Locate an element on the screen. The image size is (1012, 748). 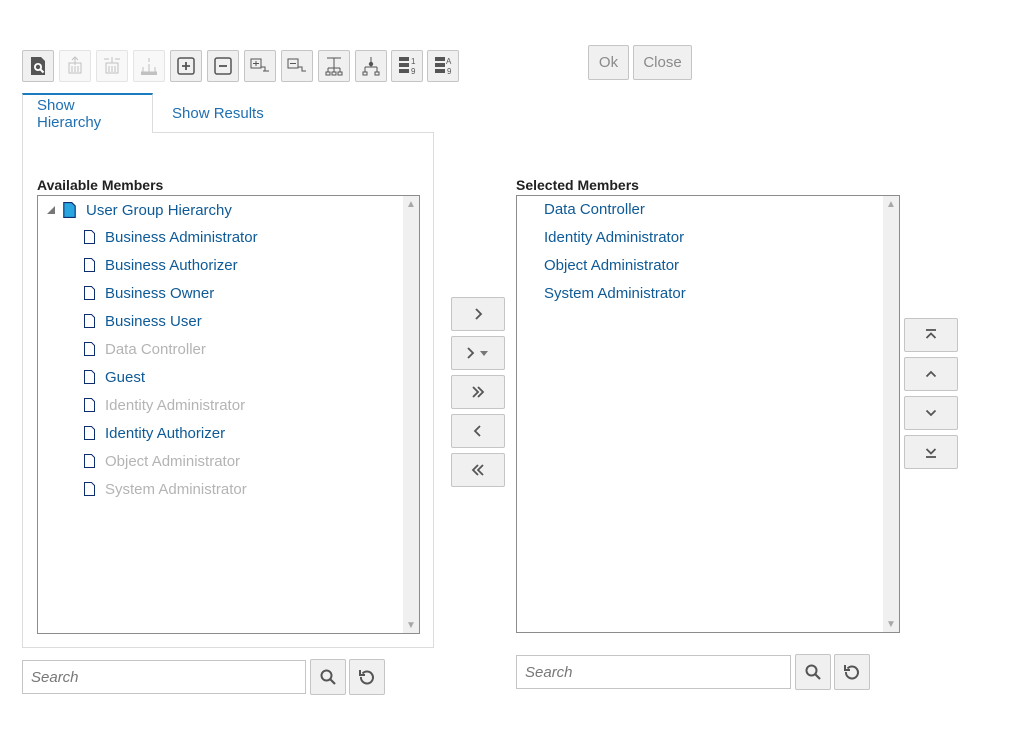
select-children-icon is located at coordinates (149, 66).